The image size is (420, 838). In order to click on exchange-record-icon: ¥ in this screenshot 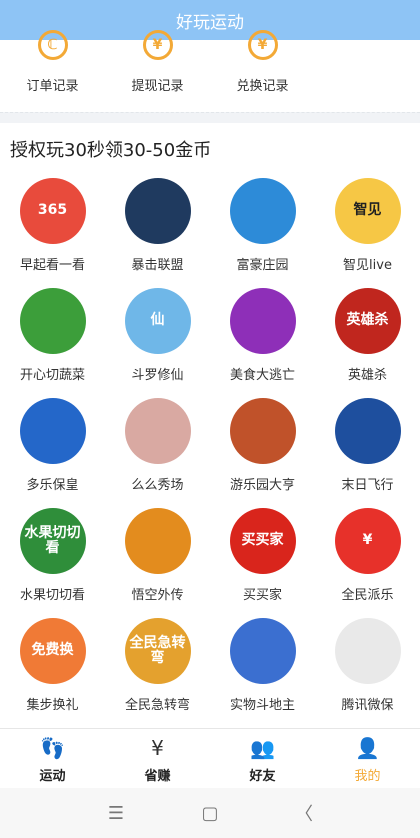, I will do `click(262, 45)`.